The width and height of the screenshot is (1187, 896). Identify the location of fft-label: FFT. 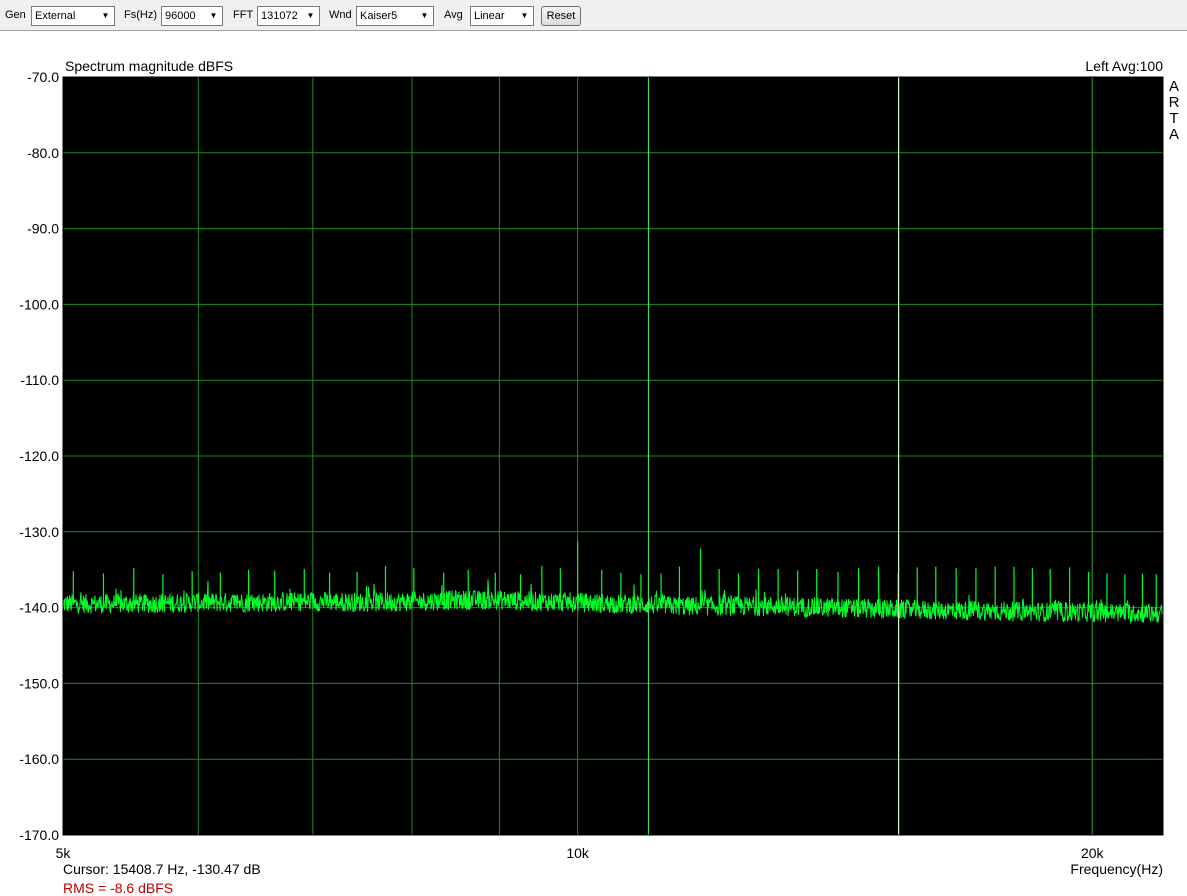
(243, 15).